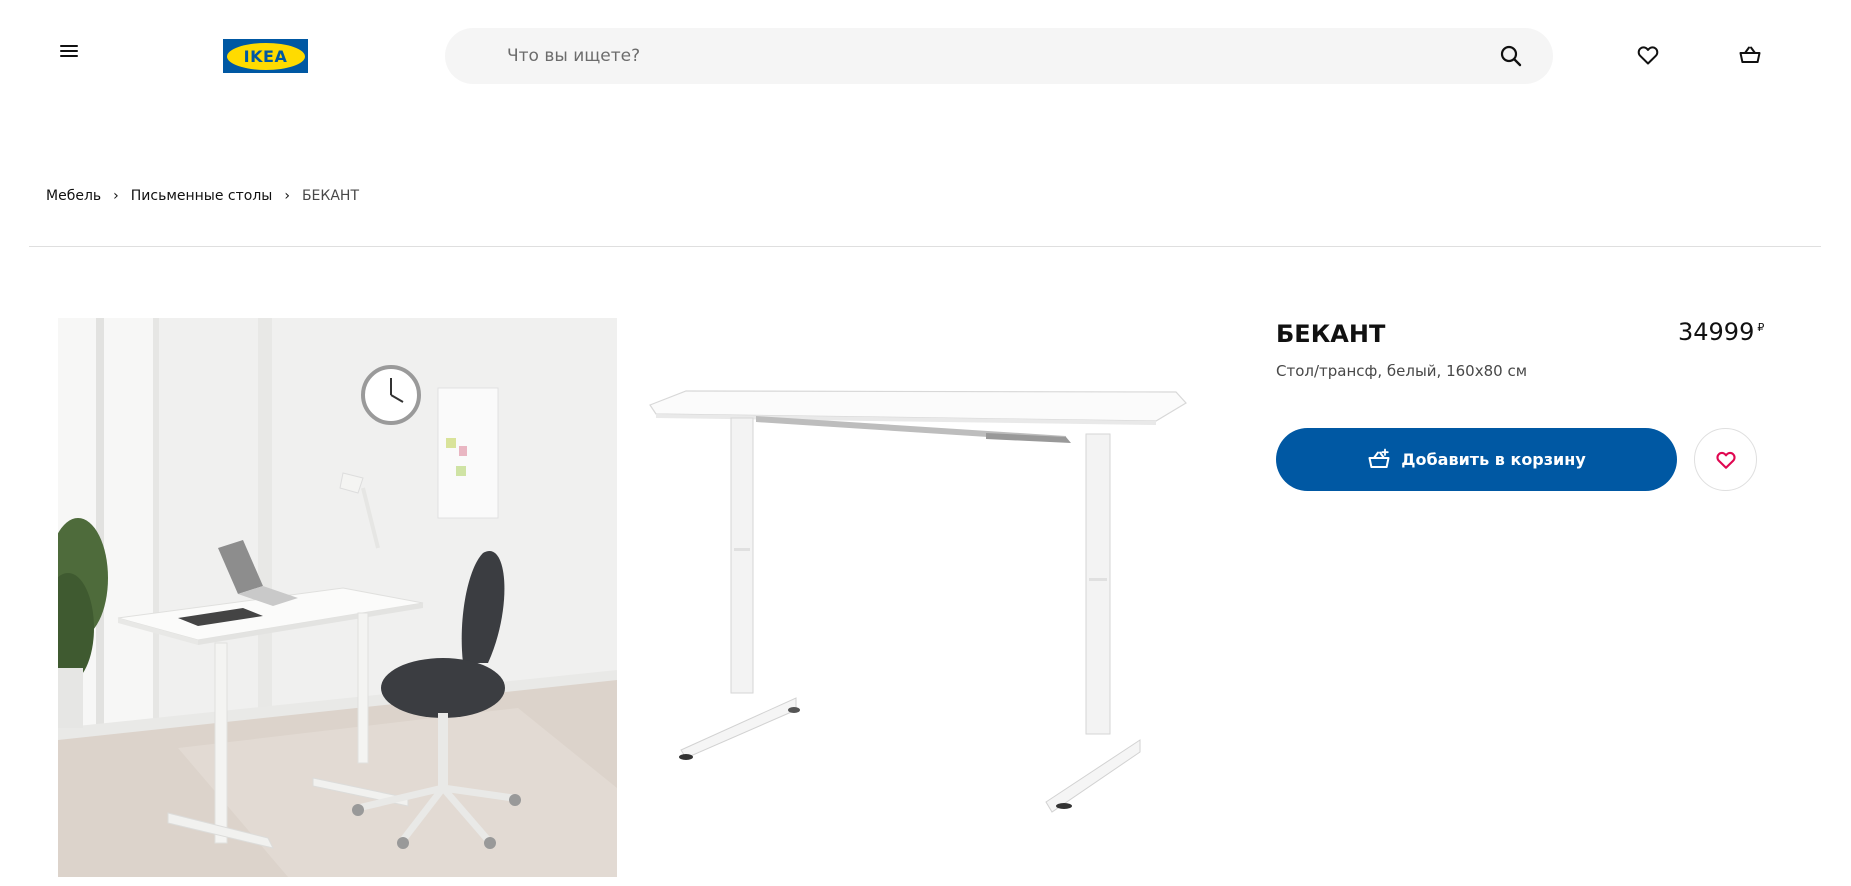 The image size is (1851, 886). Describe the element at coordinates (1761, 327) in the screenshot. I see `price-currency: ₽` at that location.